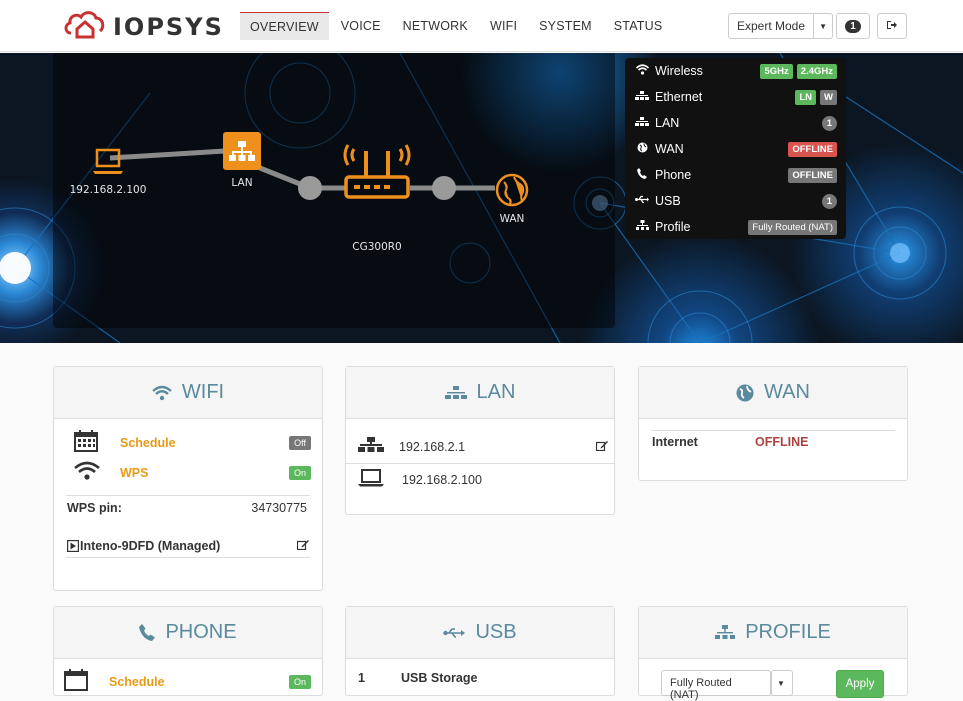  I want to click on status-row-profile: Profile Fully Routed (NAT), so click(735, 227).